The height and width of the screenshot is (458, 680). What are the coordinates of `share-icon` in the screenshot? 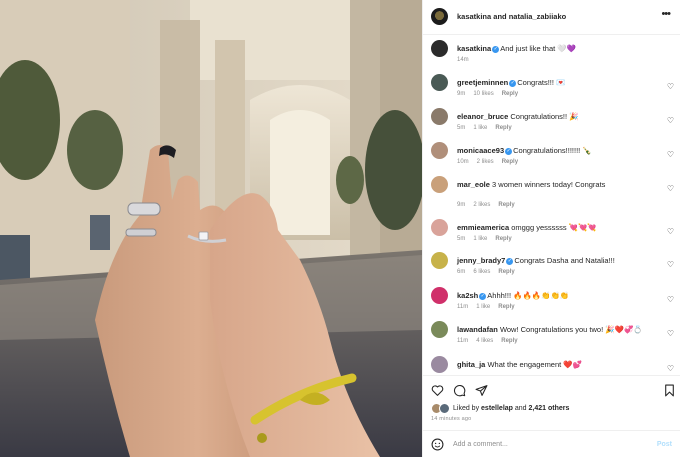 It's located at (481, 390).